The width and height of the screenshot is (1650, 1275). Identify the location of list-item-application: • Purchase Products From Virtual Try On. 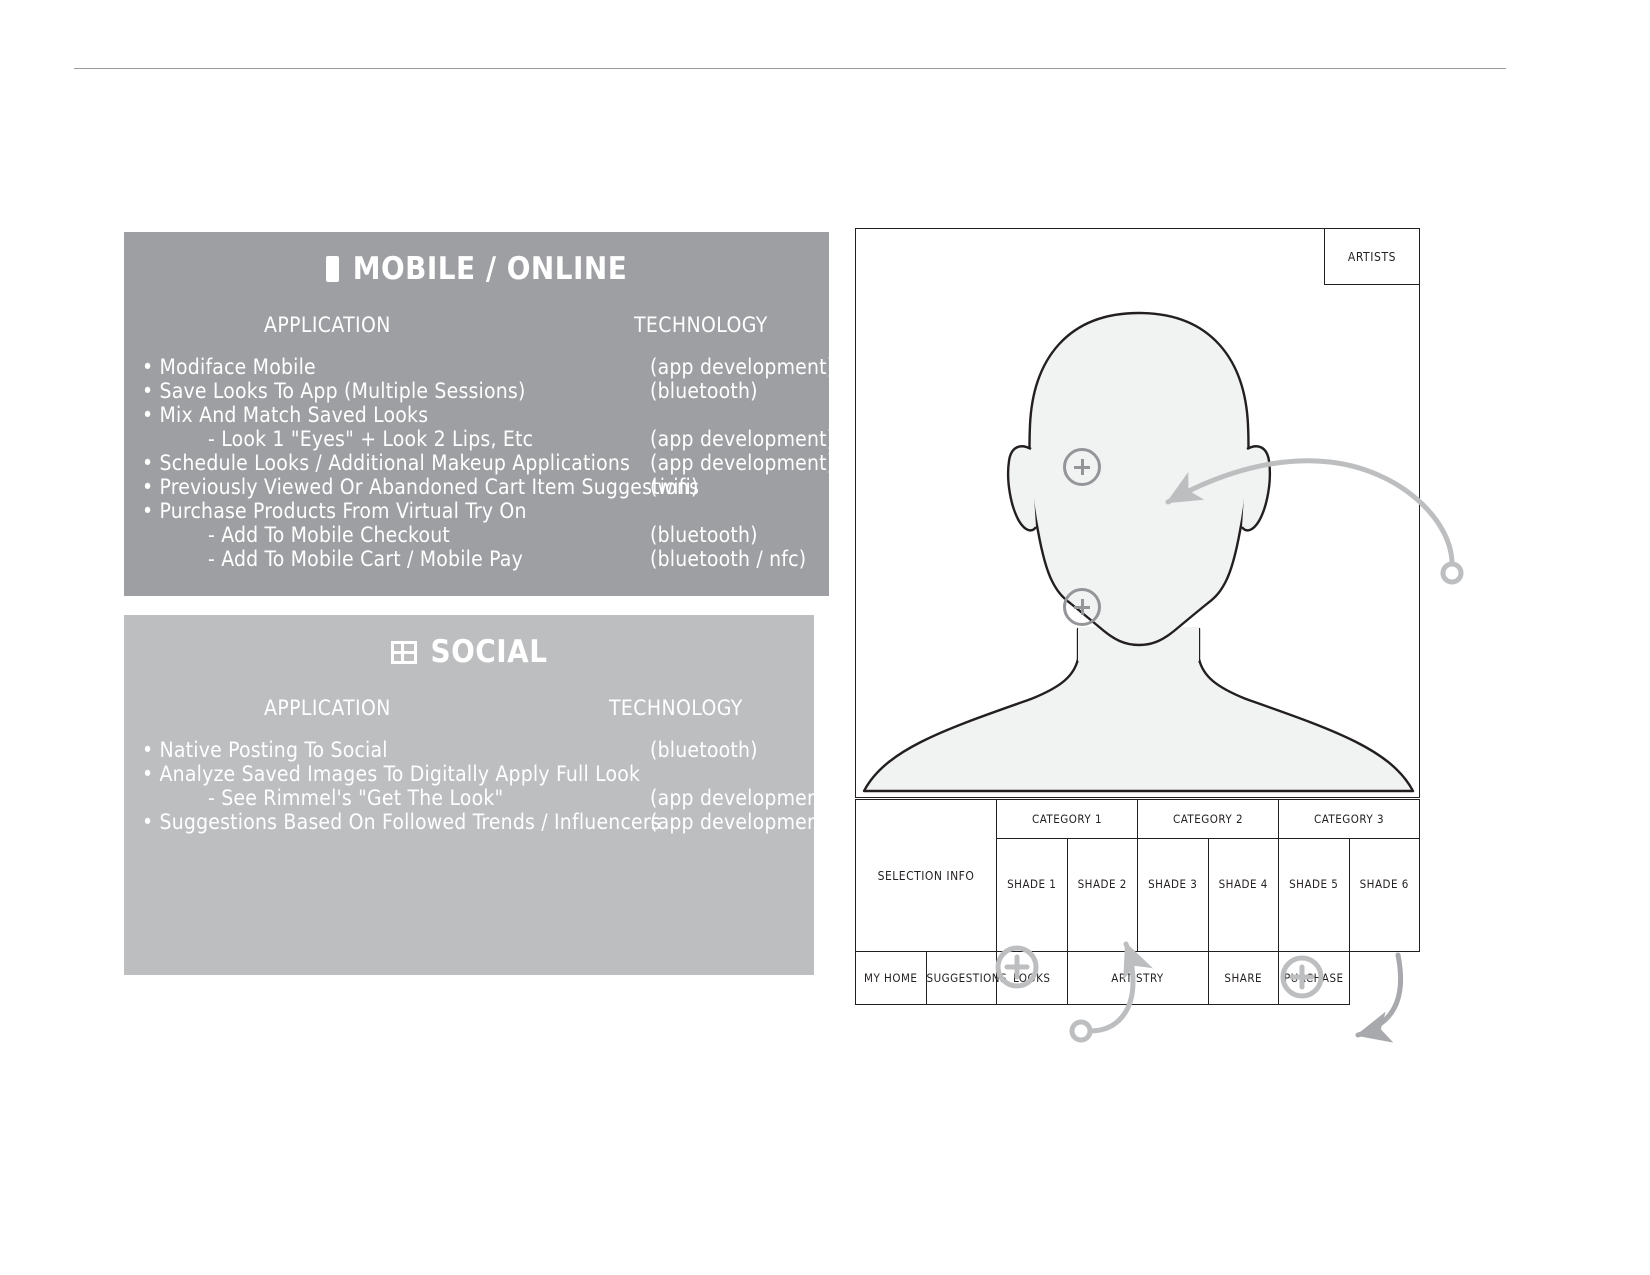
(334, 511).